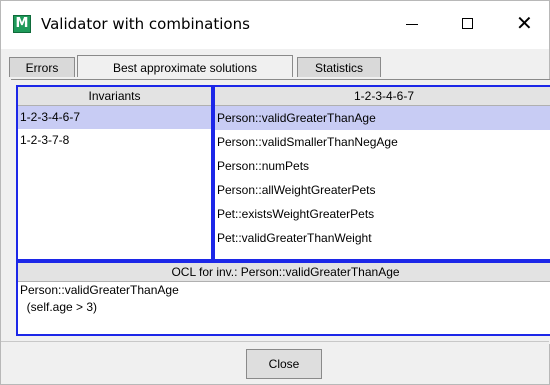 This screenshot has width=550, height=385. Describe the element at coordinates (382, 142) in the screenshot. I see `combination-item: Person::validSmallerThanNegAge` at that location.